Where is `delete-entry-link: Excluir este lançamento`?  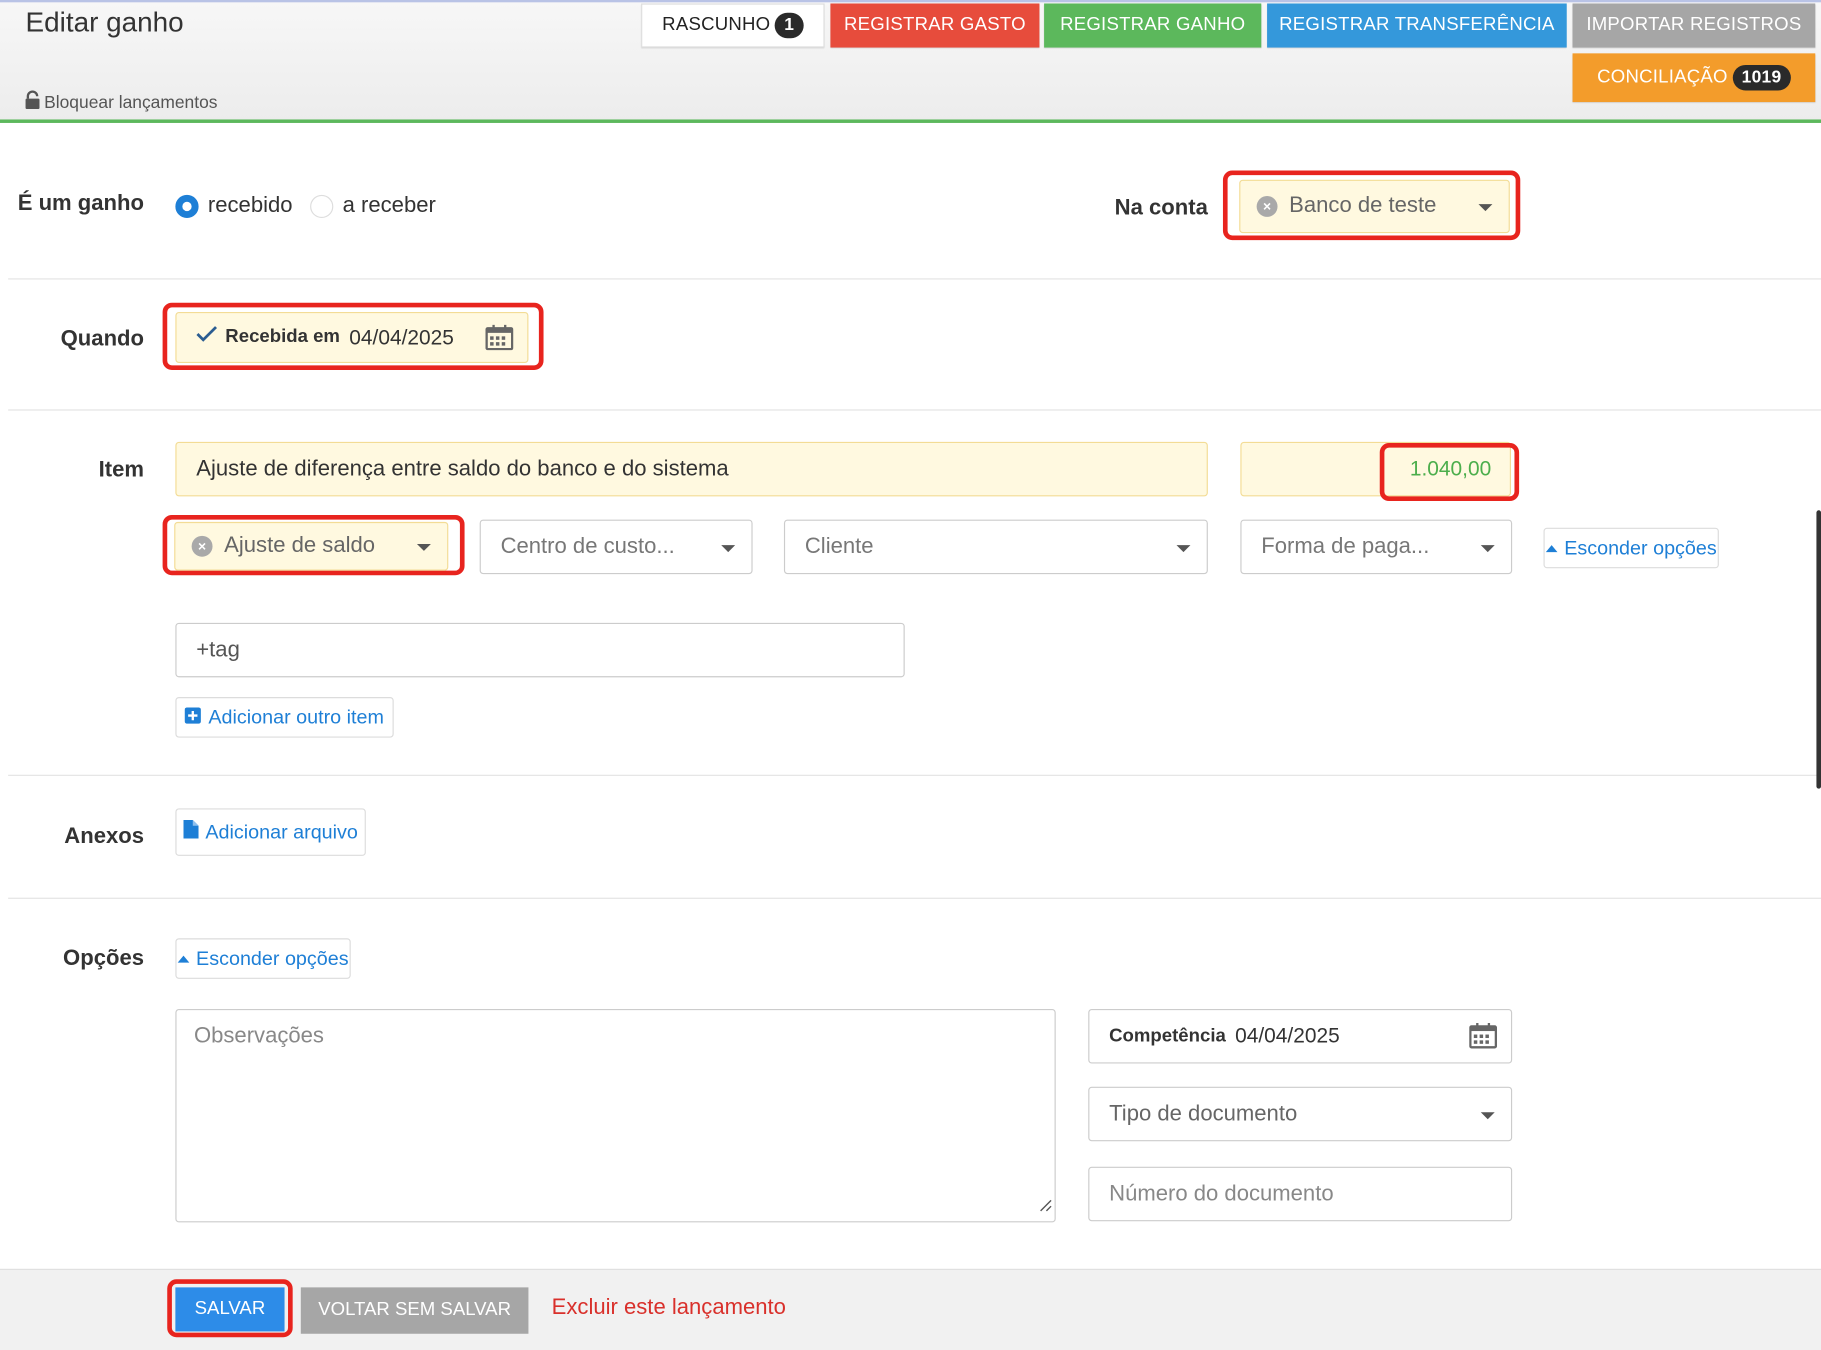
delete-entry-link: Excluir este lançamento is located at coordinates (669, 1308).